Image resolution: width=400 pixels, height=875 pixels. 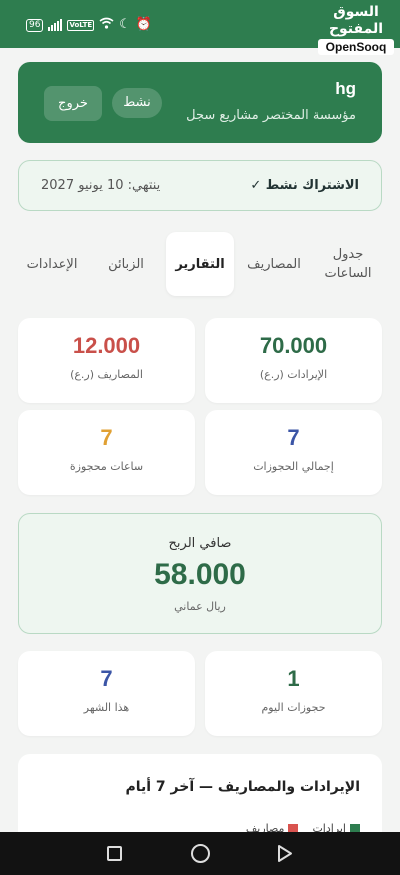 What do you see at coordinates (293, 360) in the screenshot?
I see `revenue-card: 70.000 الإيرادات (ر.ع)` at bounding box center [293, 360].